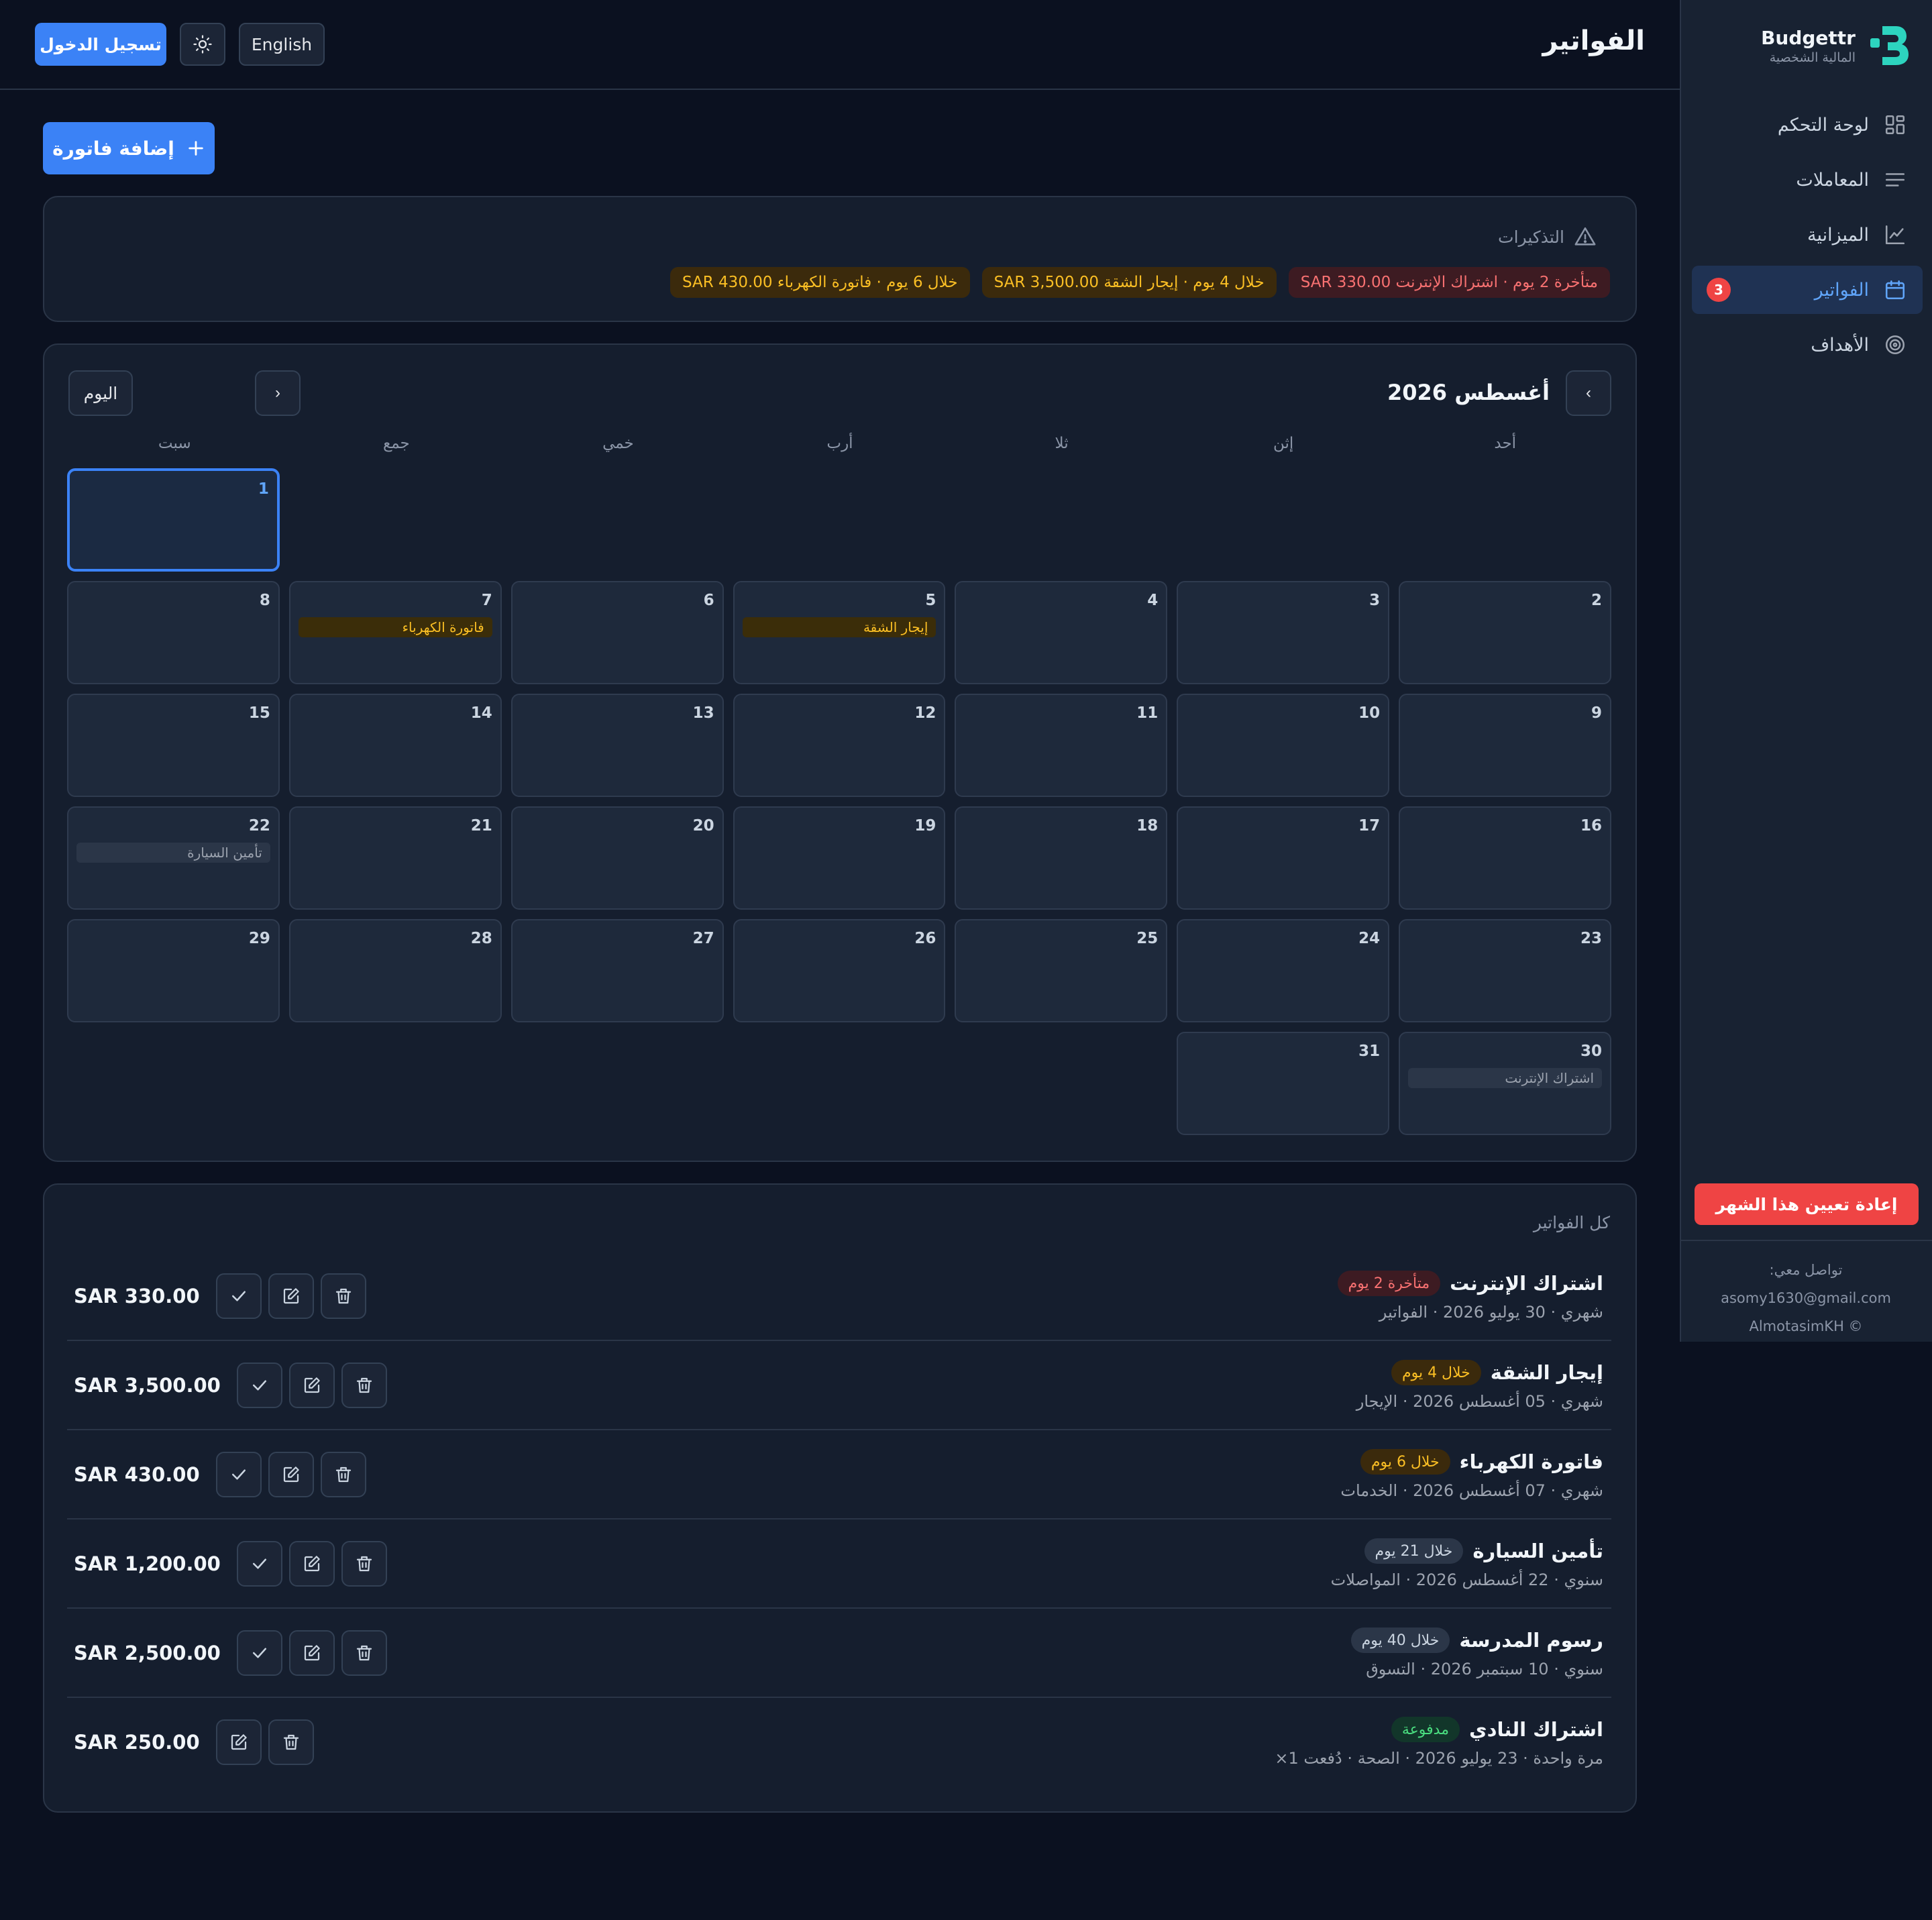 Image resolution: width=1932 pixels, height=1920 pixels. I want to click on calendar-day-1: 1, so click(173, 520).